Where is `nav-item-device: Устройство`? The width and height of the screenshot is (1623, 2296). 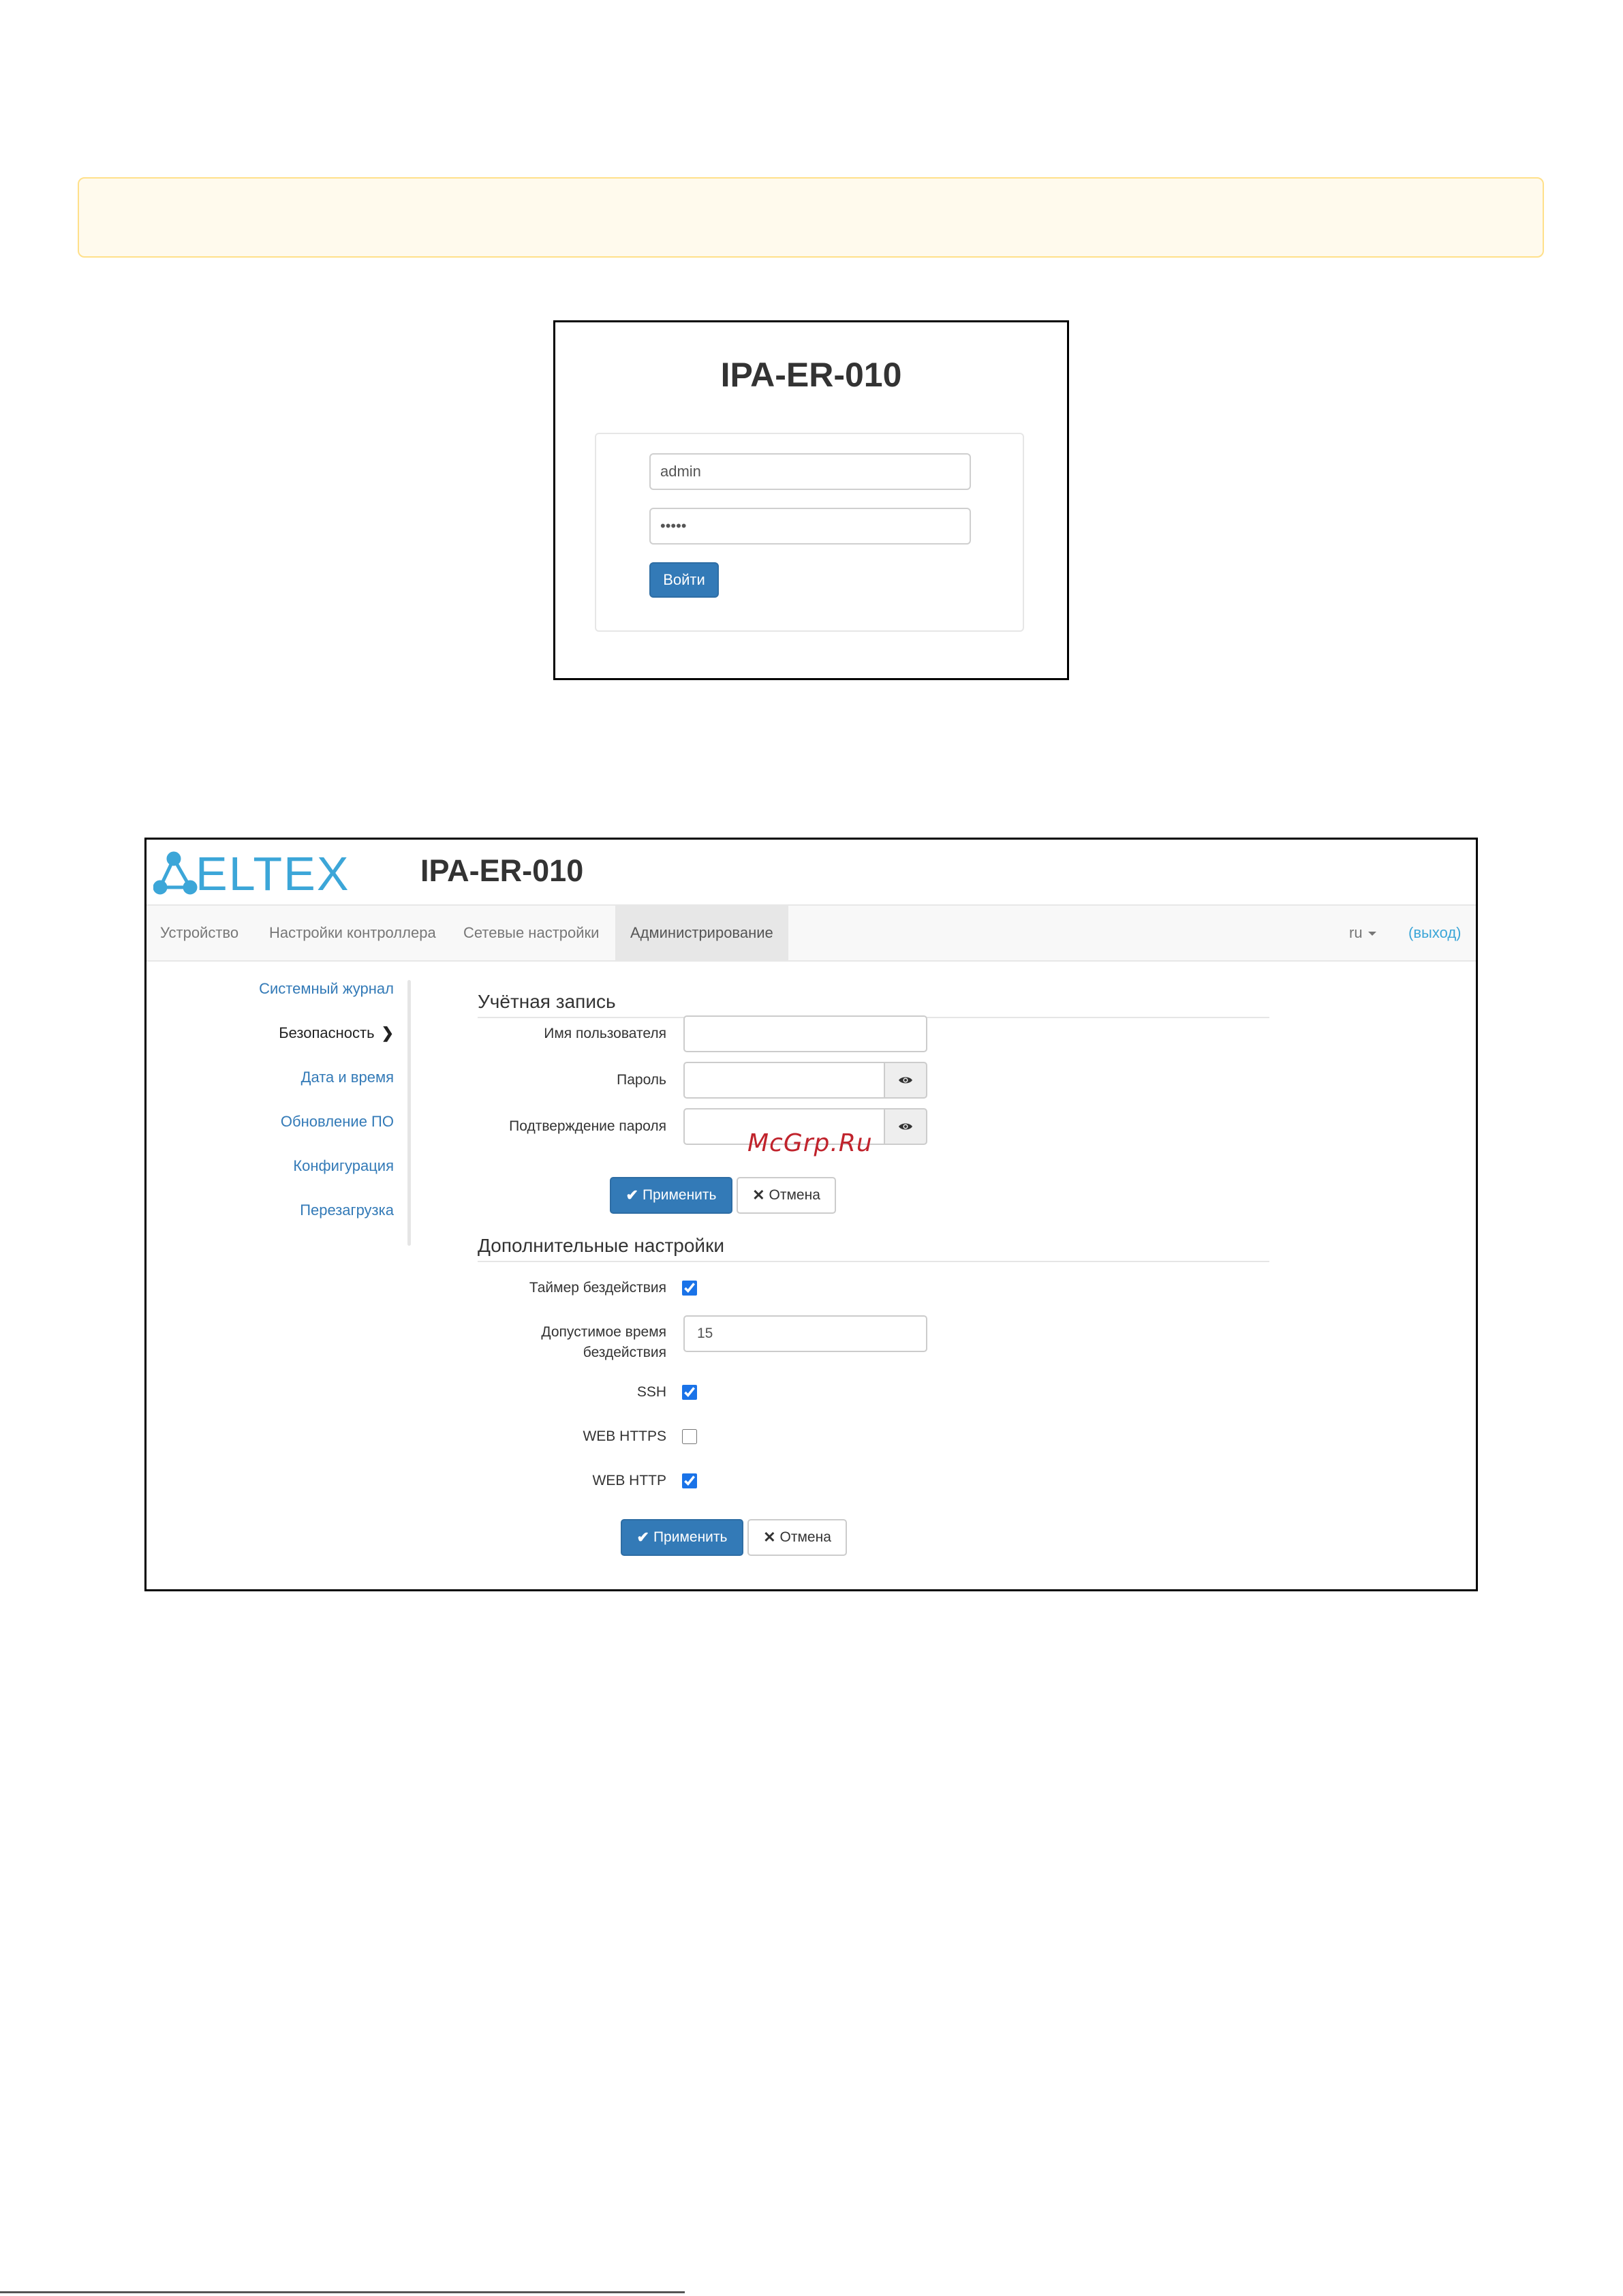
nav-item-device: Устройство is located at coordinates (199, 933).